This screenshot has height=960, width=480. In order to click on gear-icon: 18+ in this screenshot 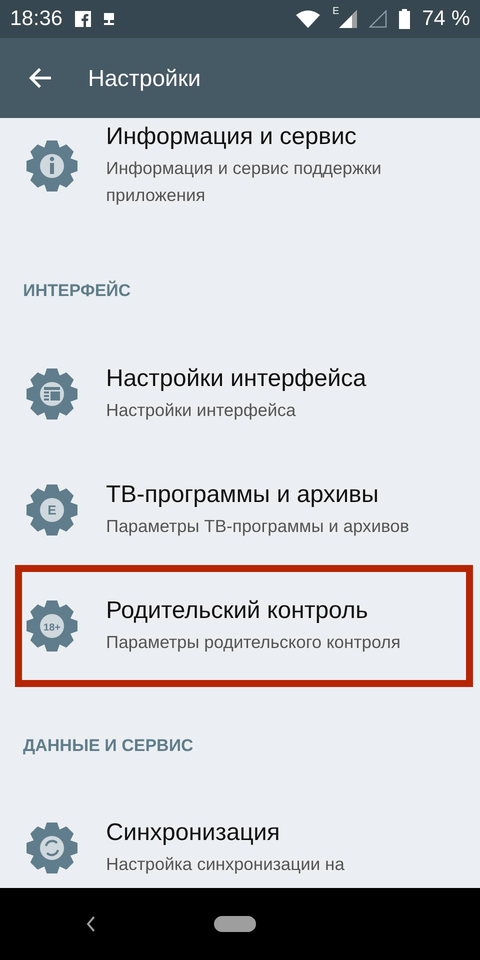, I will do `click(52, 626)`.